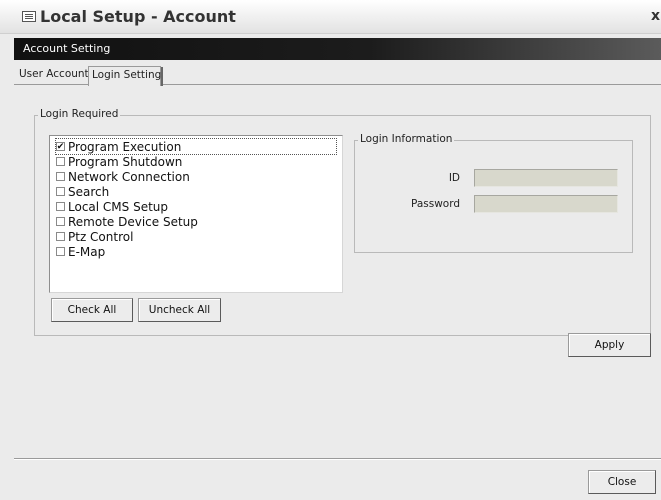 This screenshot has height=500, width=661. What do you see at coordinates (337, 49) in the screenshot?
I see `section-header: Account Setting` at bounding box center [337, 49].